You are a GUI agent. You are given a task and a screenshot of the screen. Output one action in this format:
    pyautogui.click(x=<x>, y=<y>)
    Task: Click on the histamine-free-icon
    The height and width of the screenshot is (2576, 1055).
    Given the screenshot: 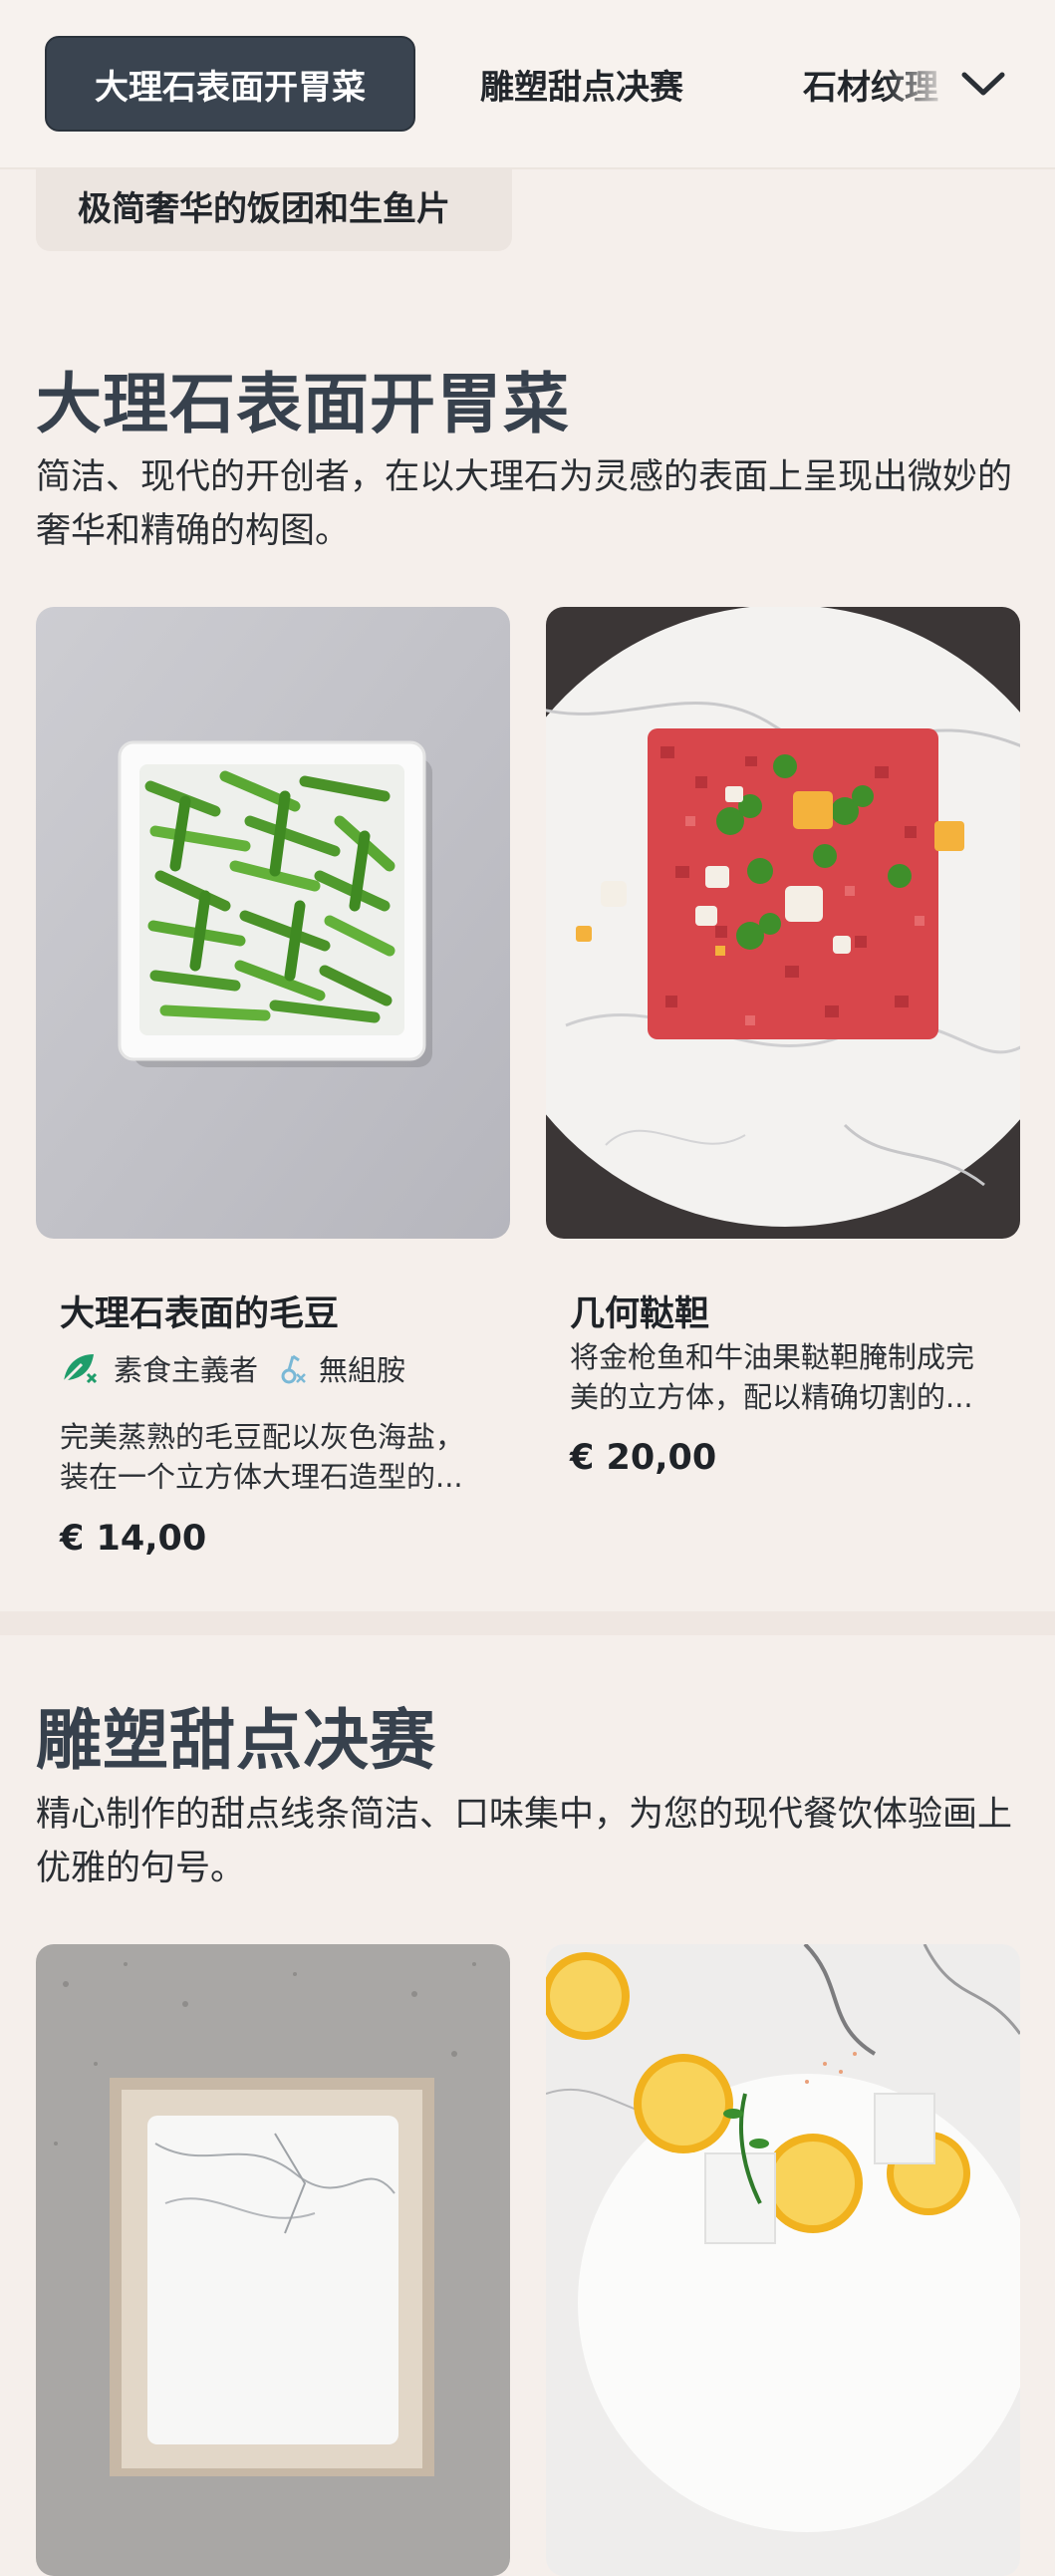 What is the action you would take?
    pyautogui.click(x=293, y=1369)
    